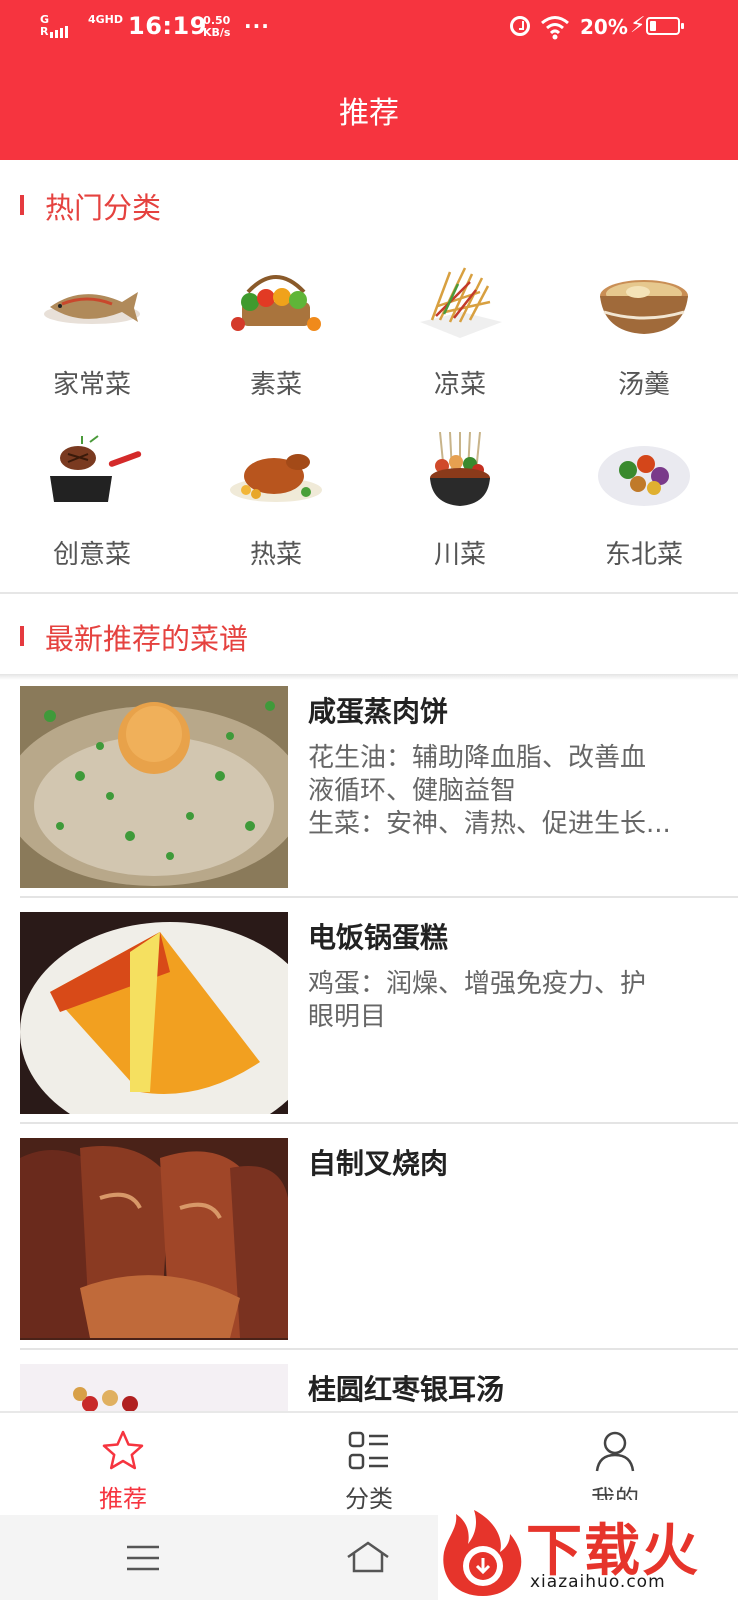 This screenshot has height=1600, width=738. What do you see at coordinates (368, 1450) in the screenshot?
I see `list-grid-icon` at bounding box center [368, 1450].